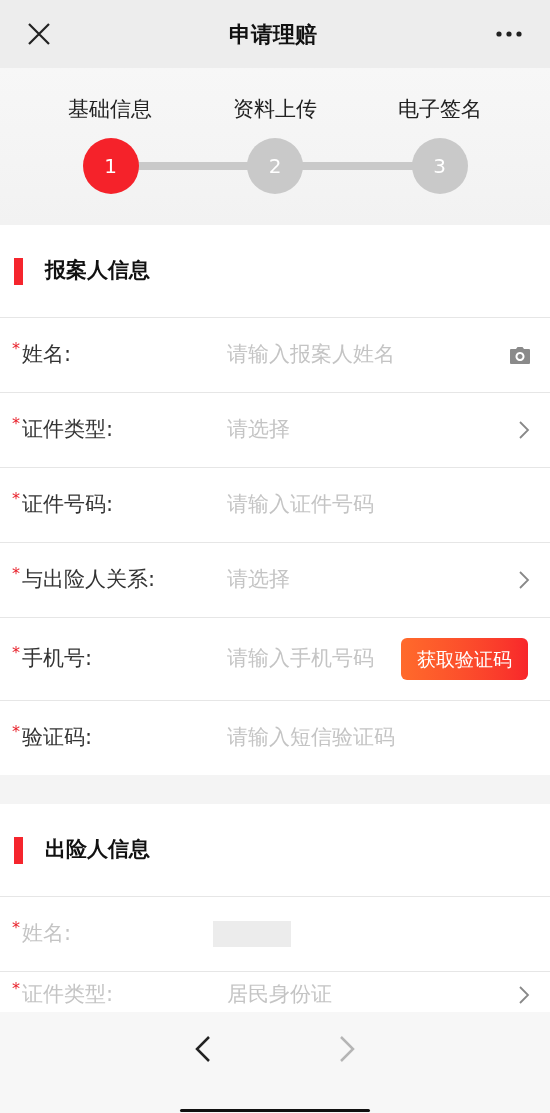 The height and width of the screenshot is (1113, 550). I want to click on section-title: 报案人信息, so click(97, 271).